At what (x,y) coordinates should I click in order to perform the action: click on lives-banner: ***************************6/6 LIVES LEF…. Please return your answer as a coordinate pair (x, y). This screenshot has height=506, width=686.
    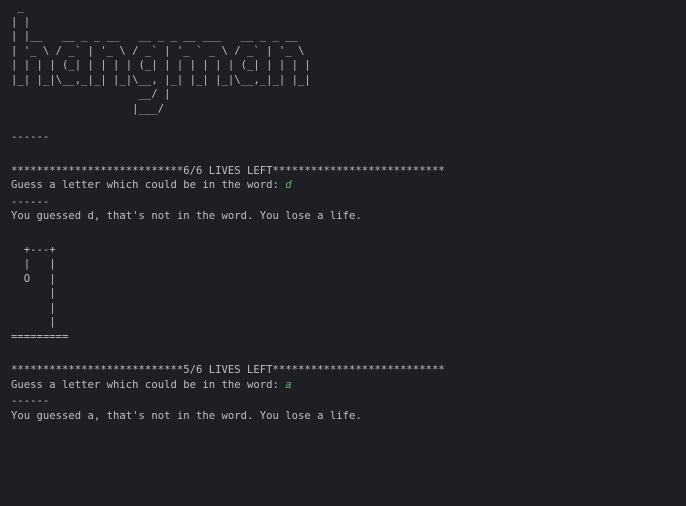
    Looking at the image, I should click on (228, 170).